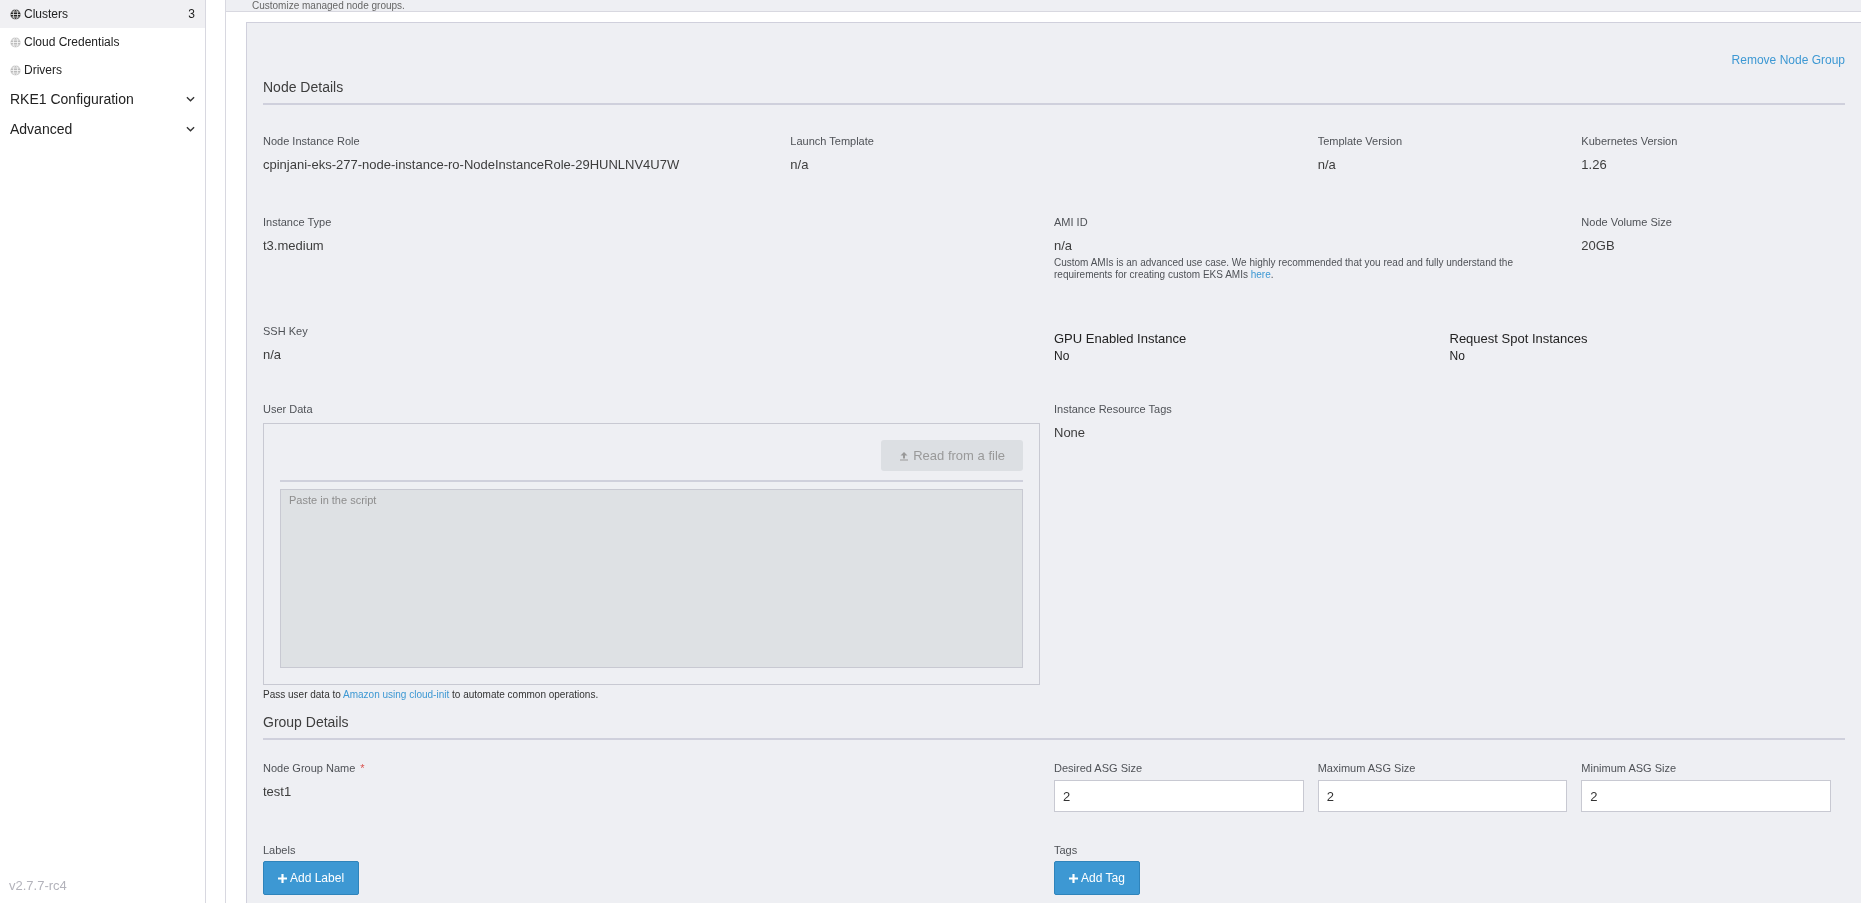  Describe the element at coordinates (904, 455) in the screenshot. I see `upload-icon` at that location.